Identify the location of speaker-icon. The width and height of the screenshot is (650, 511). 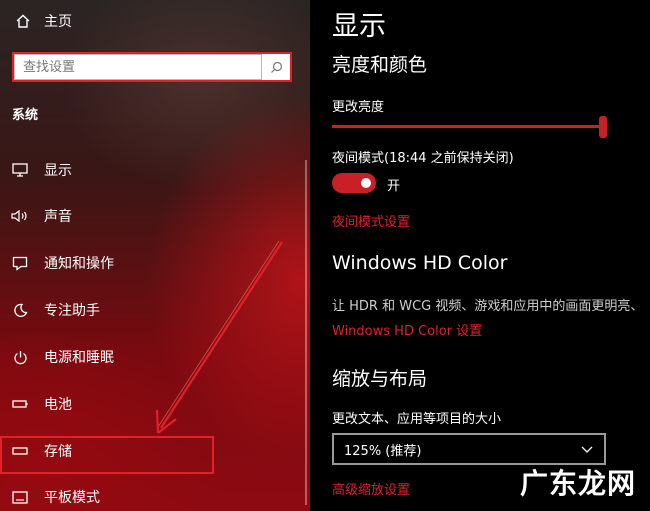
(20, 216).